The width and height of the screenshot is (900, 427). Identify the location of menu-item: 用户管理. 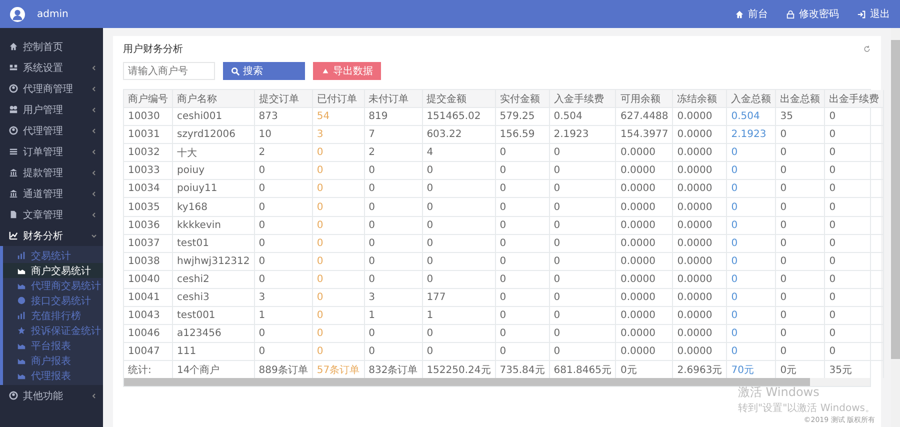
(51, 109).